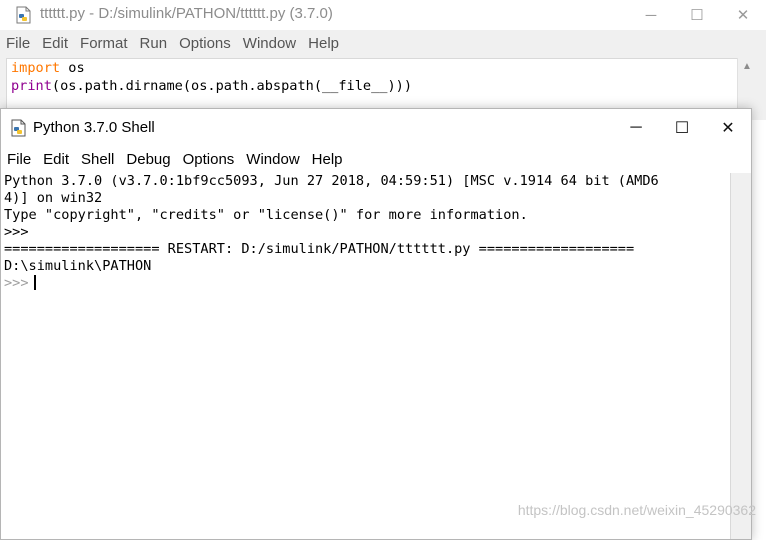 The height and width of the screenshot is (540, 766). Describe the element at coordinates (72, 68) in the screenshot. I see `code-text: os` at that location.